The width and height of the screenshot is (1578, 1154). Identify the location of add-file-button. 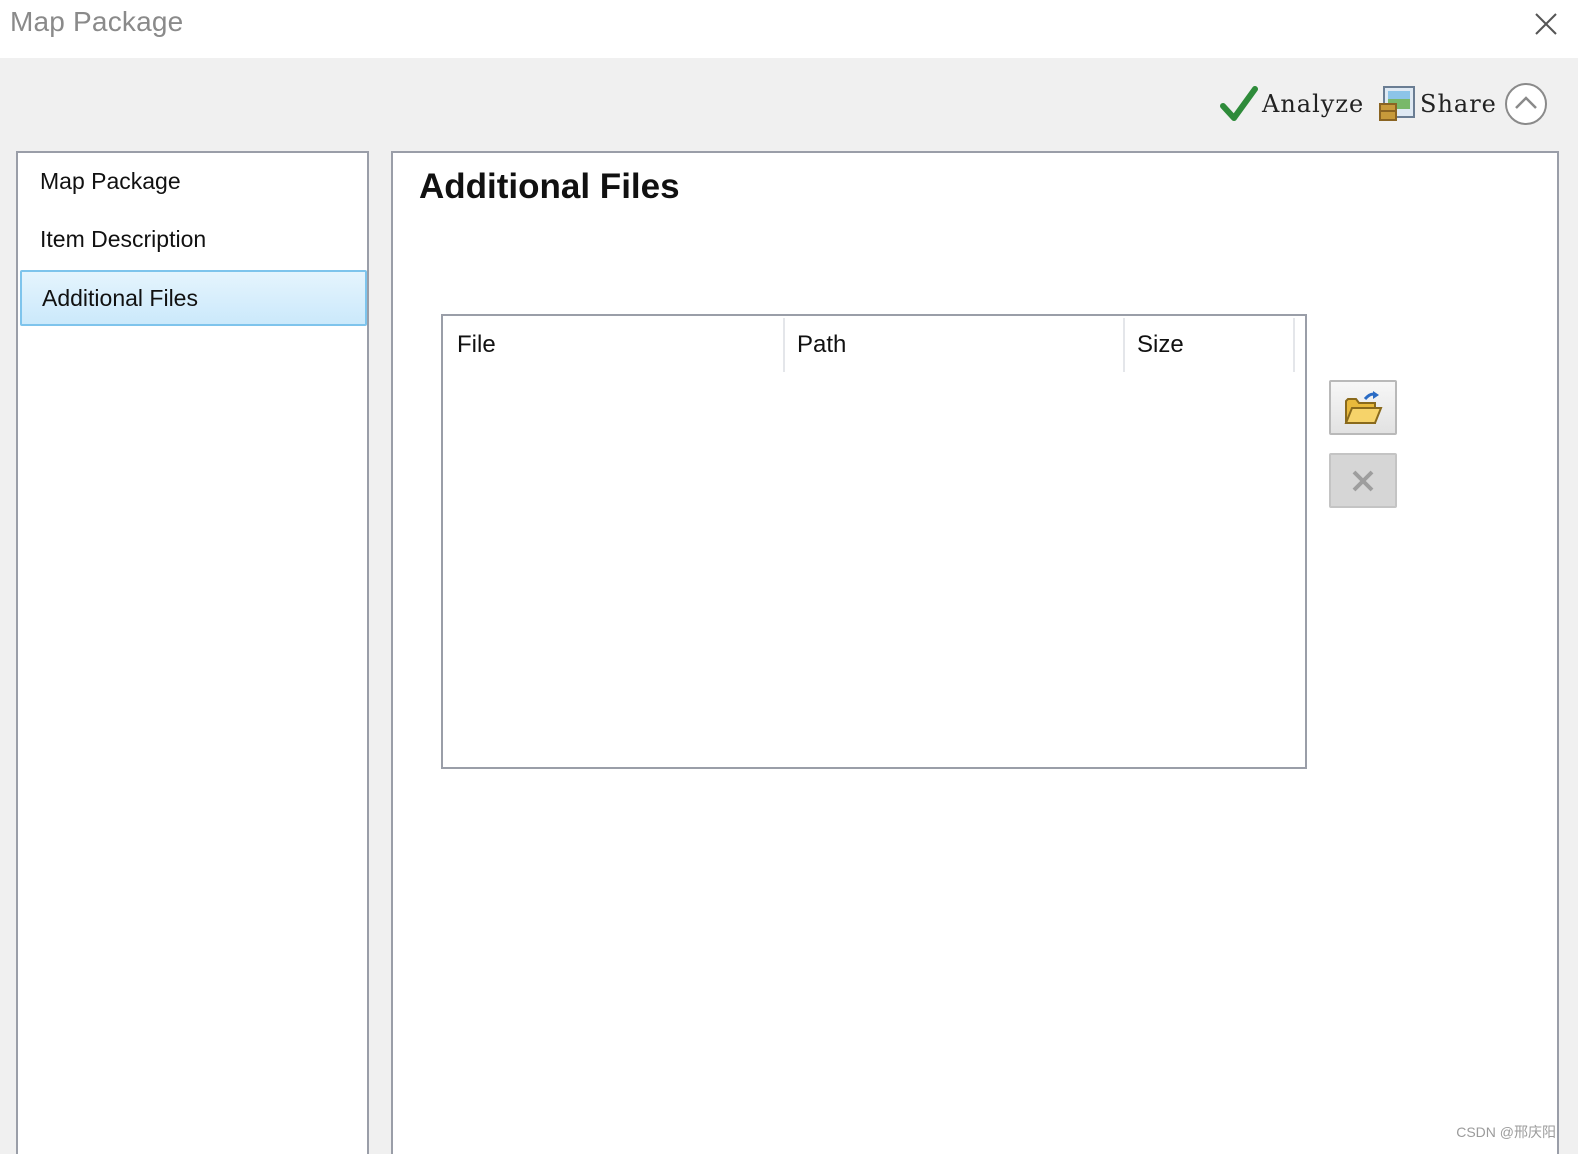
(1363, 407).